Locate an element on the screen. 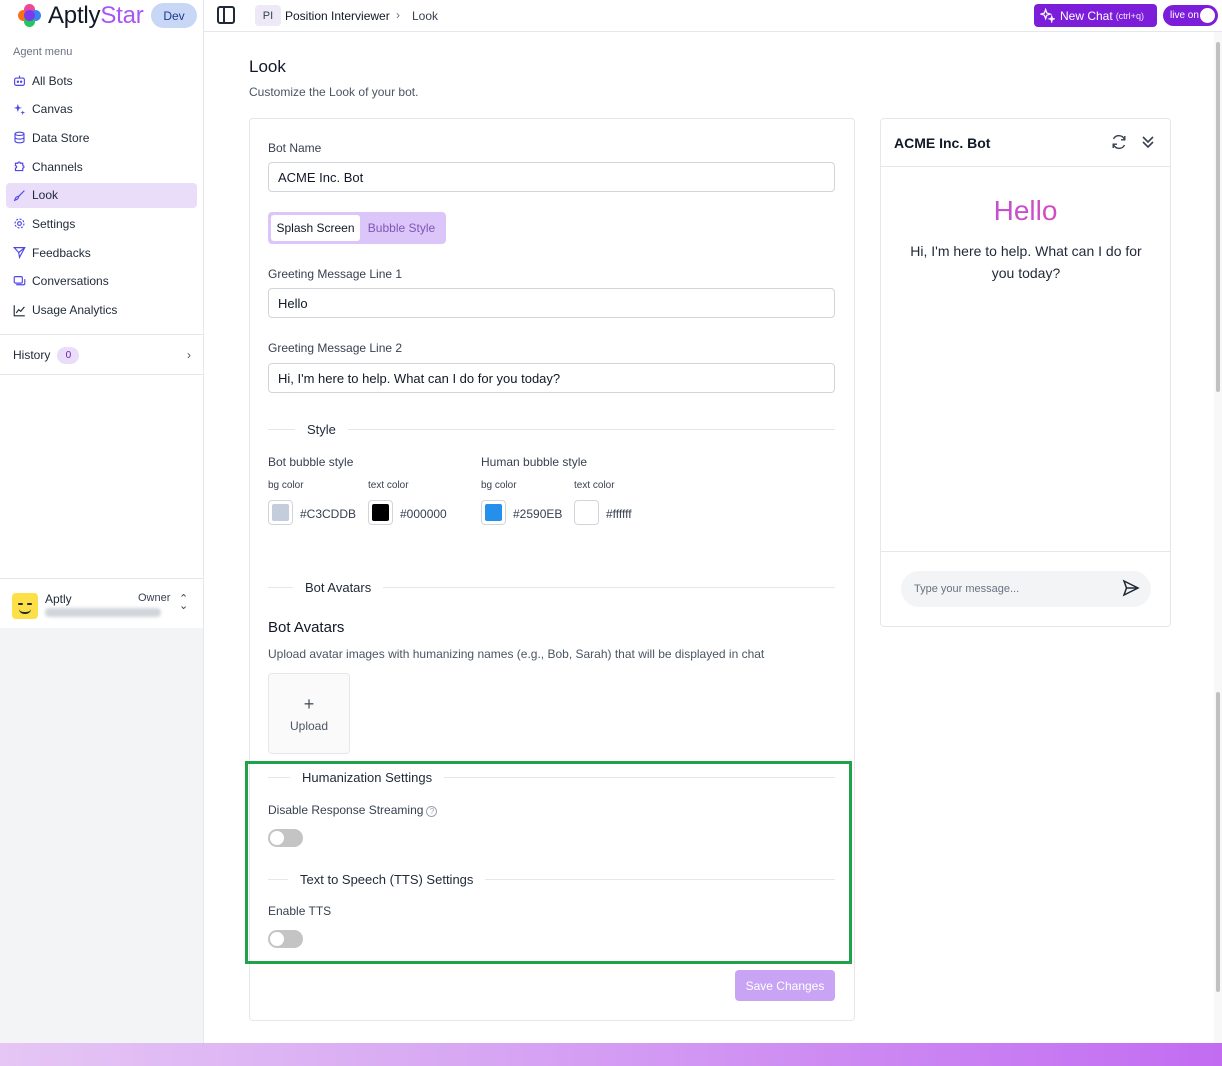 The image size is (1222, 1066). section-divider is located at coordinates (551, 429).